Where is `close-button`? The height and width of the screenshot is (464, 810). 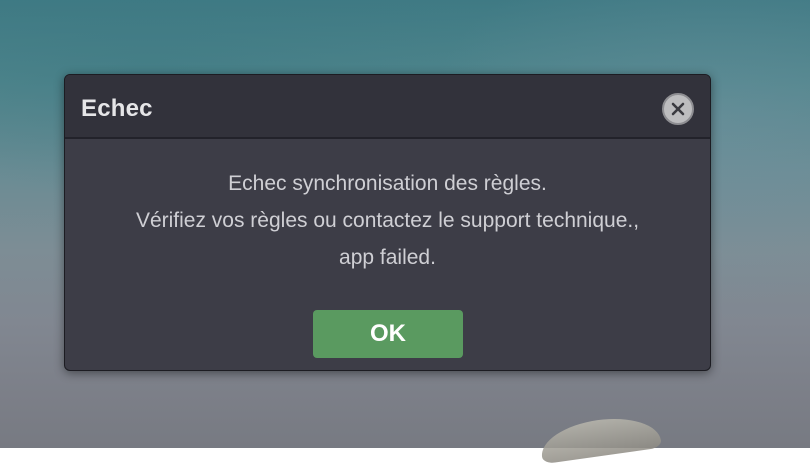
close-button is located at coordinates (678, 109).